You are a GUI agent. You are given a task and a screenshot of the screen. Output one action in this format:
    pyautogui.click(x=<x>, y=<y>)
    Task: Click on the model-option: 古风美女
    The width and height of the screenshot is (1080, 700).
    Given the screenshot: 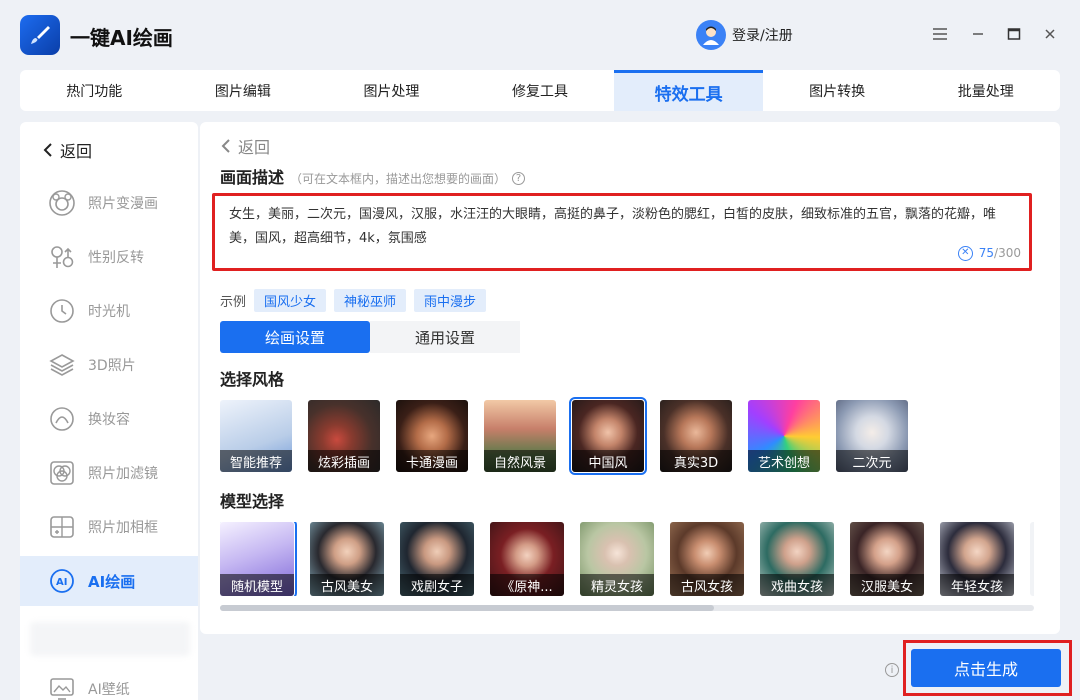 What is the action you would take?
    pyautogui.click(x=347, y=559)
    